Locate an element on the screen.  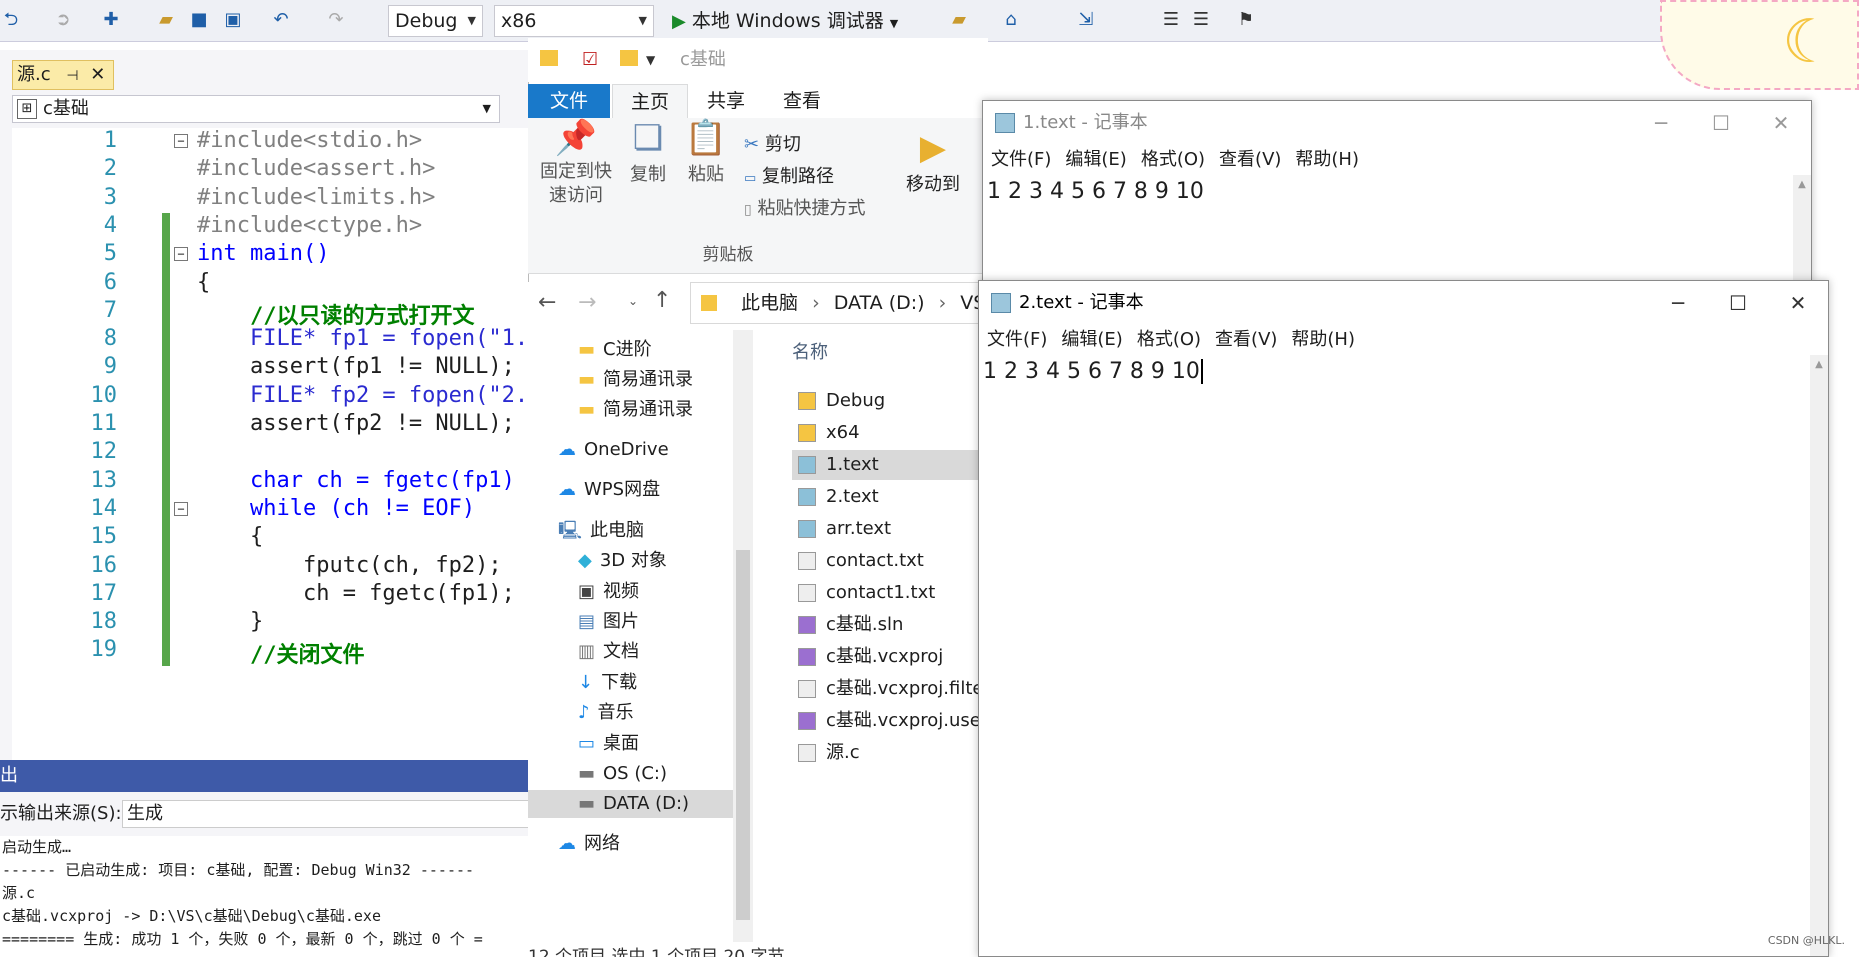
file-item: x64 is located at coordinates (891, 433).